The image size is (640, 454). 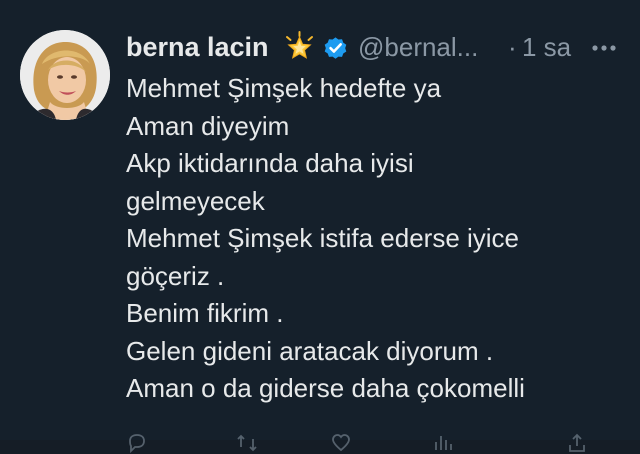 What do you see at coordinates (443, 443) in the screenshot?
I see `views-icon` at bounding box center [443, 443].